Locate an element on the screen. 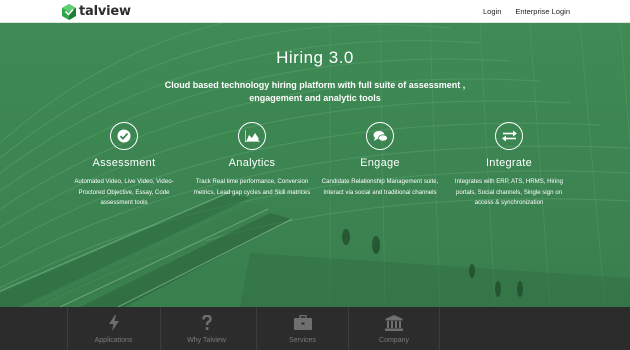 Image resolution: width=630 pixels, height=350 pixels. feature-title: Analytics is located at coordinates (252, 163).